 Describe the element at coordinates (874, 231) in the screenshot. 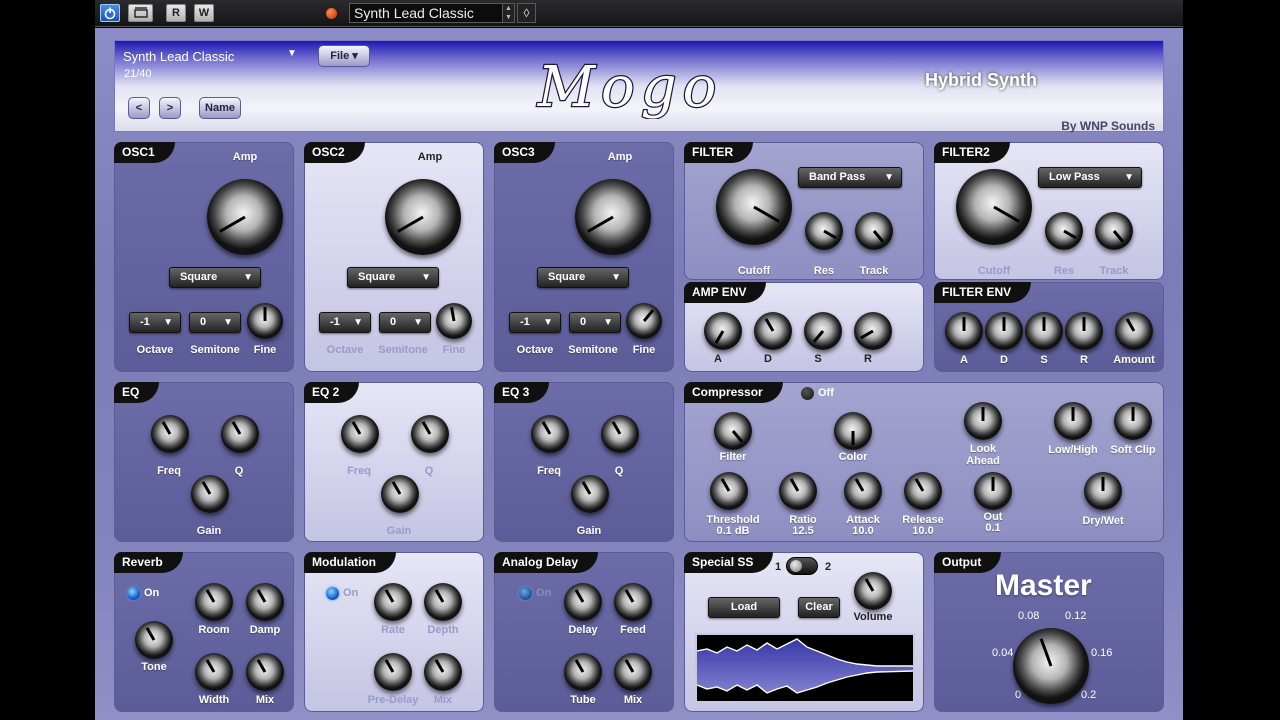

I see `filter-track-knob` at that location.